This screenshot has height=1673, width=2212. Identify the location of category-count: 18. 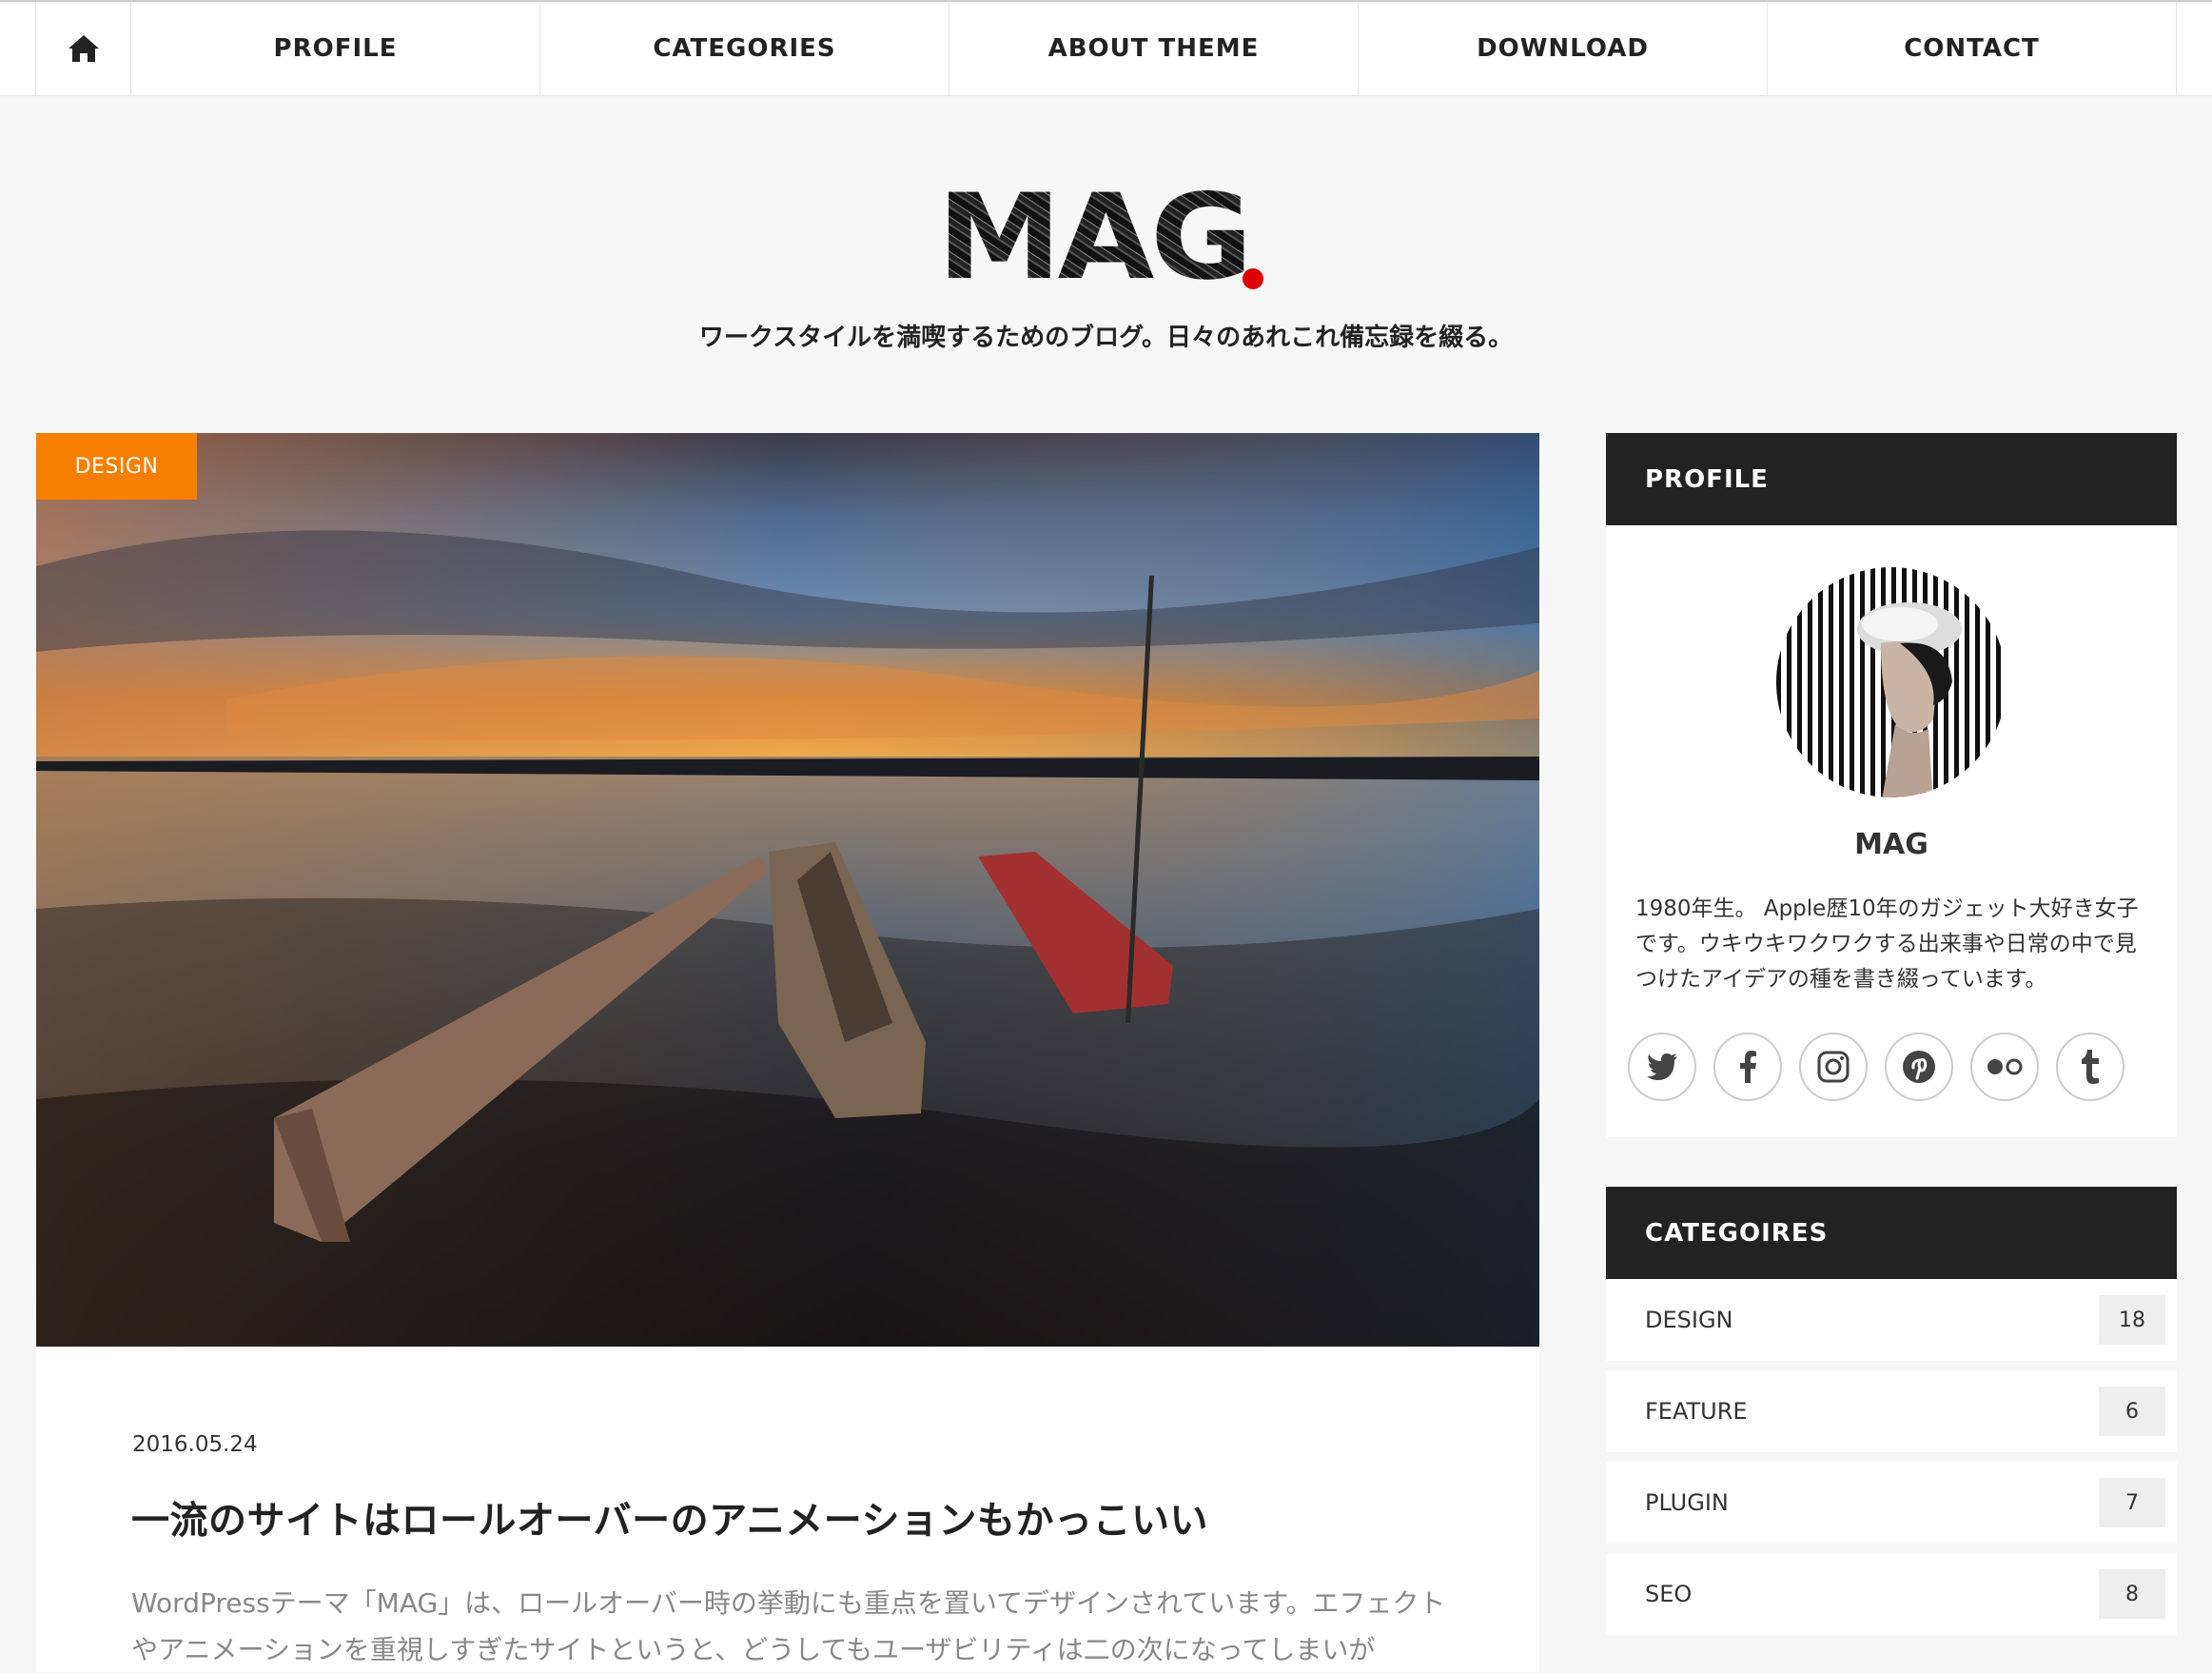
(2132, 1320).